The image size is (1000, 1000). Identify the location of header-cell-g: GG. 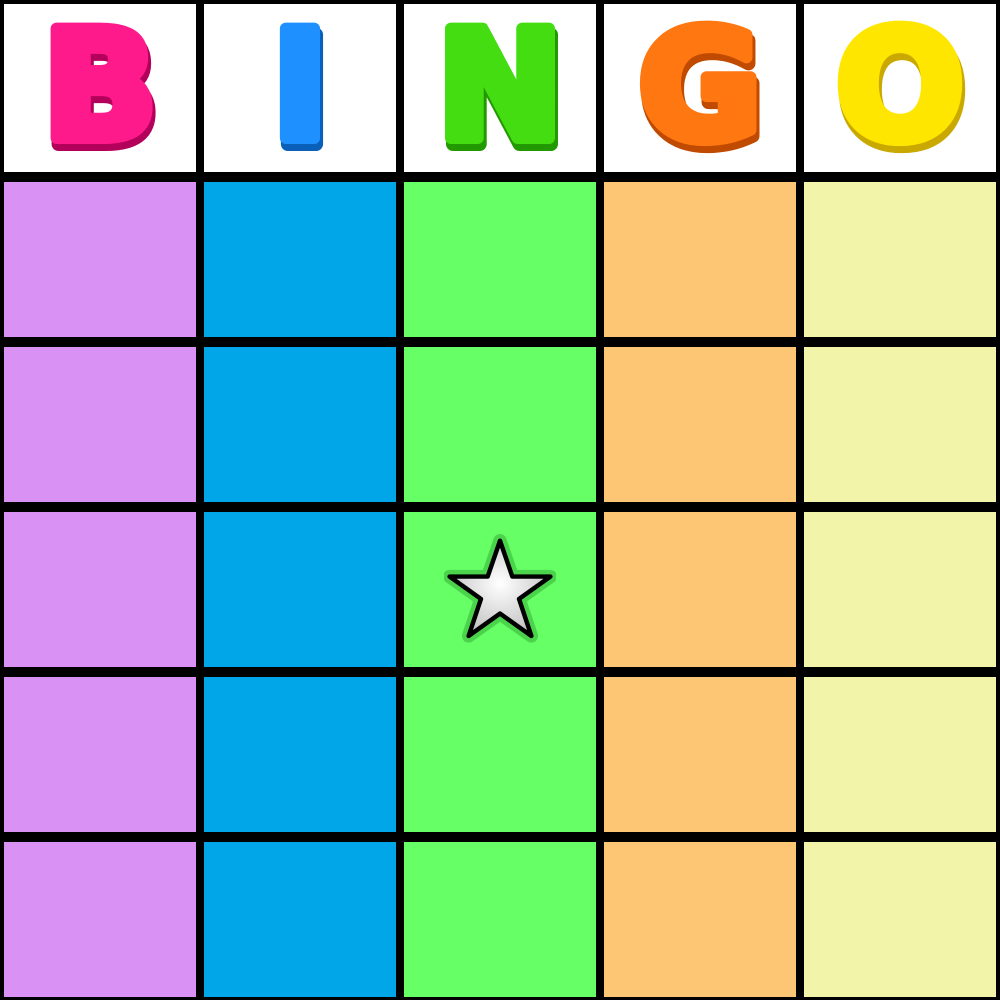
(700, 88).